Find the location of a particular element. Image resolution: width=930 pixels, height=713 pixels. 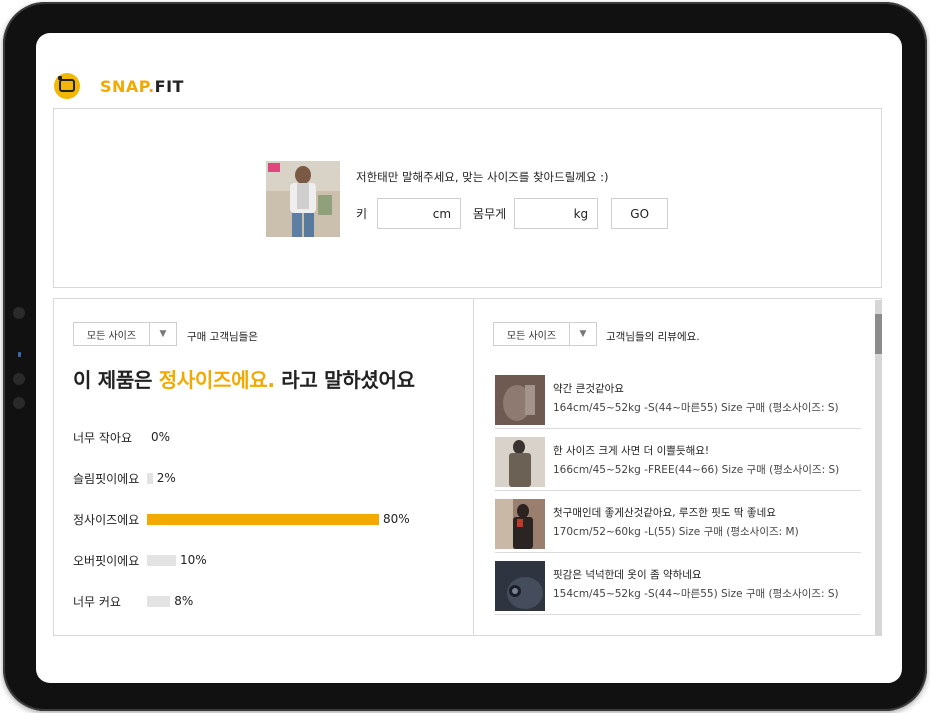

form-prompt: 저한태만 말해주세요, 맞는 사이즈를 찾아드릴께요 :) is located at coordinates (482, 177).